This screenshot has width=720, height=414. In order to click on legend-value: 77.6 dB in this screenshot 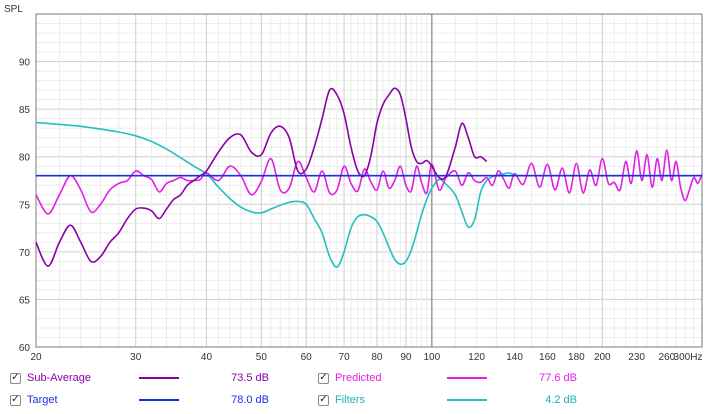, I will do `click(558, 378)`.